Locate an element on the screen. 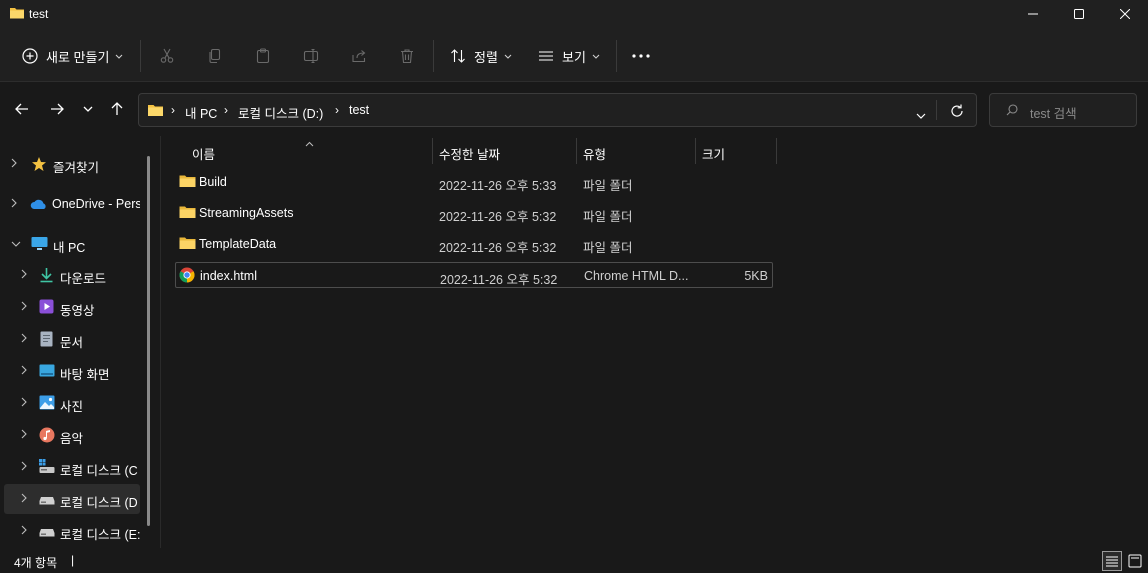 The width and height of the screenshot is (1148, 573). column-header-type: 유형 is located at coordinates (636, 151).